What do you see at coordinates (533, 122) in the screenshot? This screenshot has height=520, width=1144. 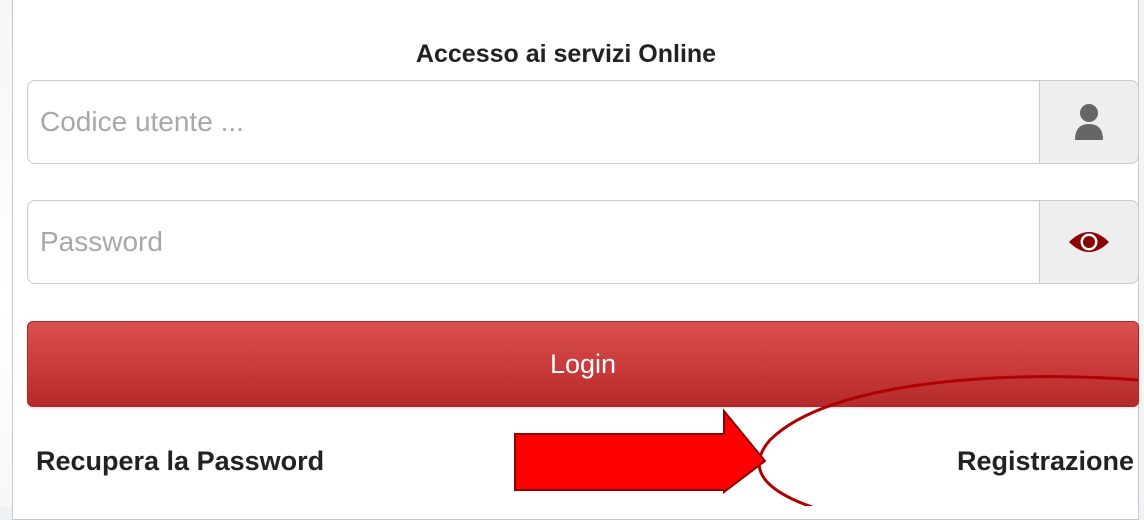 I see `username-input` at bounding box center [533, 122].